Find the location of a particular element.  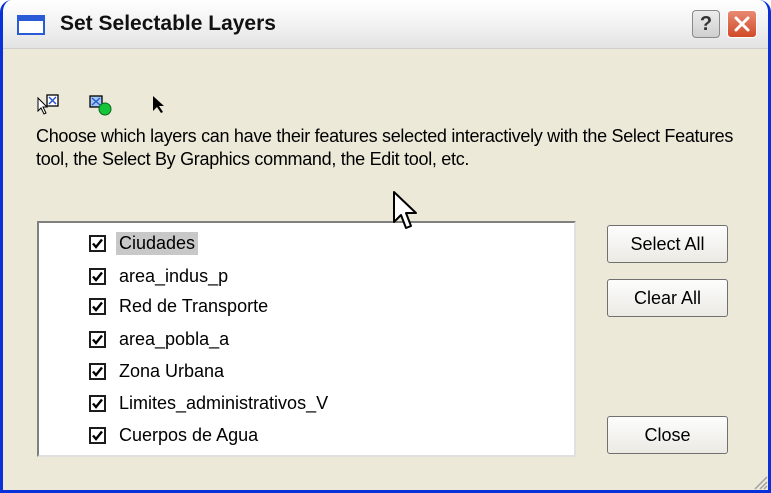

select-by-graphics-icon is located at coordinates (100, 105).